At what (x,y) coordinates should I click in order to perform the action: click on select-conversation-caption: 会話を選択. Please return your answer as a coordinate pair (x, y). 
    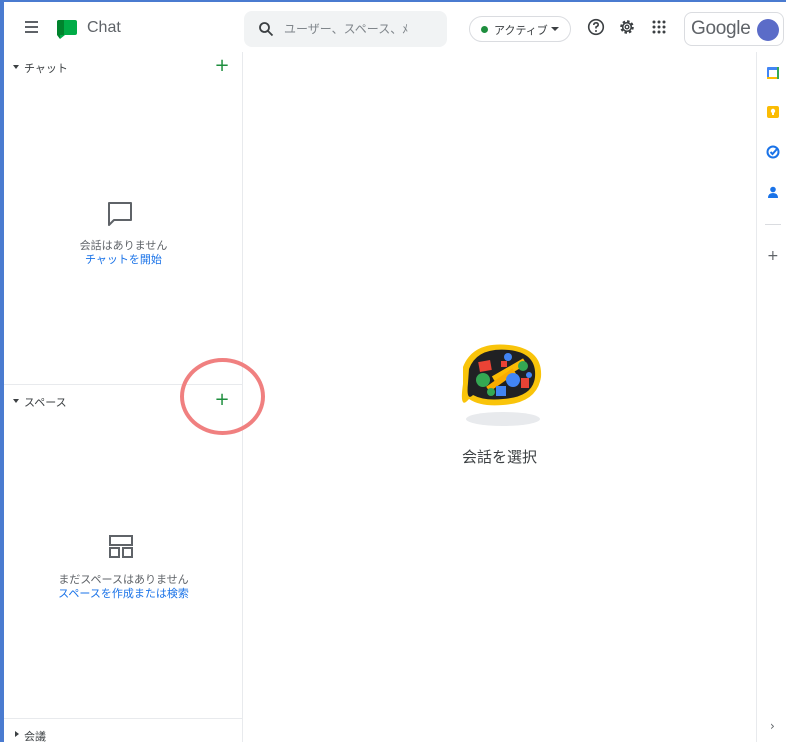
    Looking at the image, I should click on (499, 457).